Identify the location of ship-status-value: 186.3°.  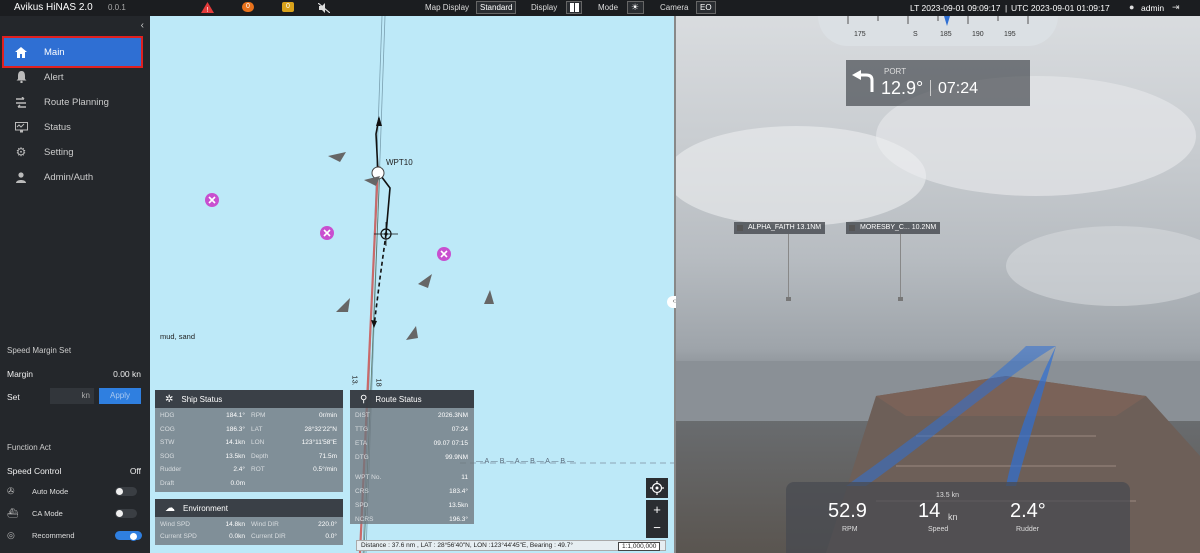
(235, 429).